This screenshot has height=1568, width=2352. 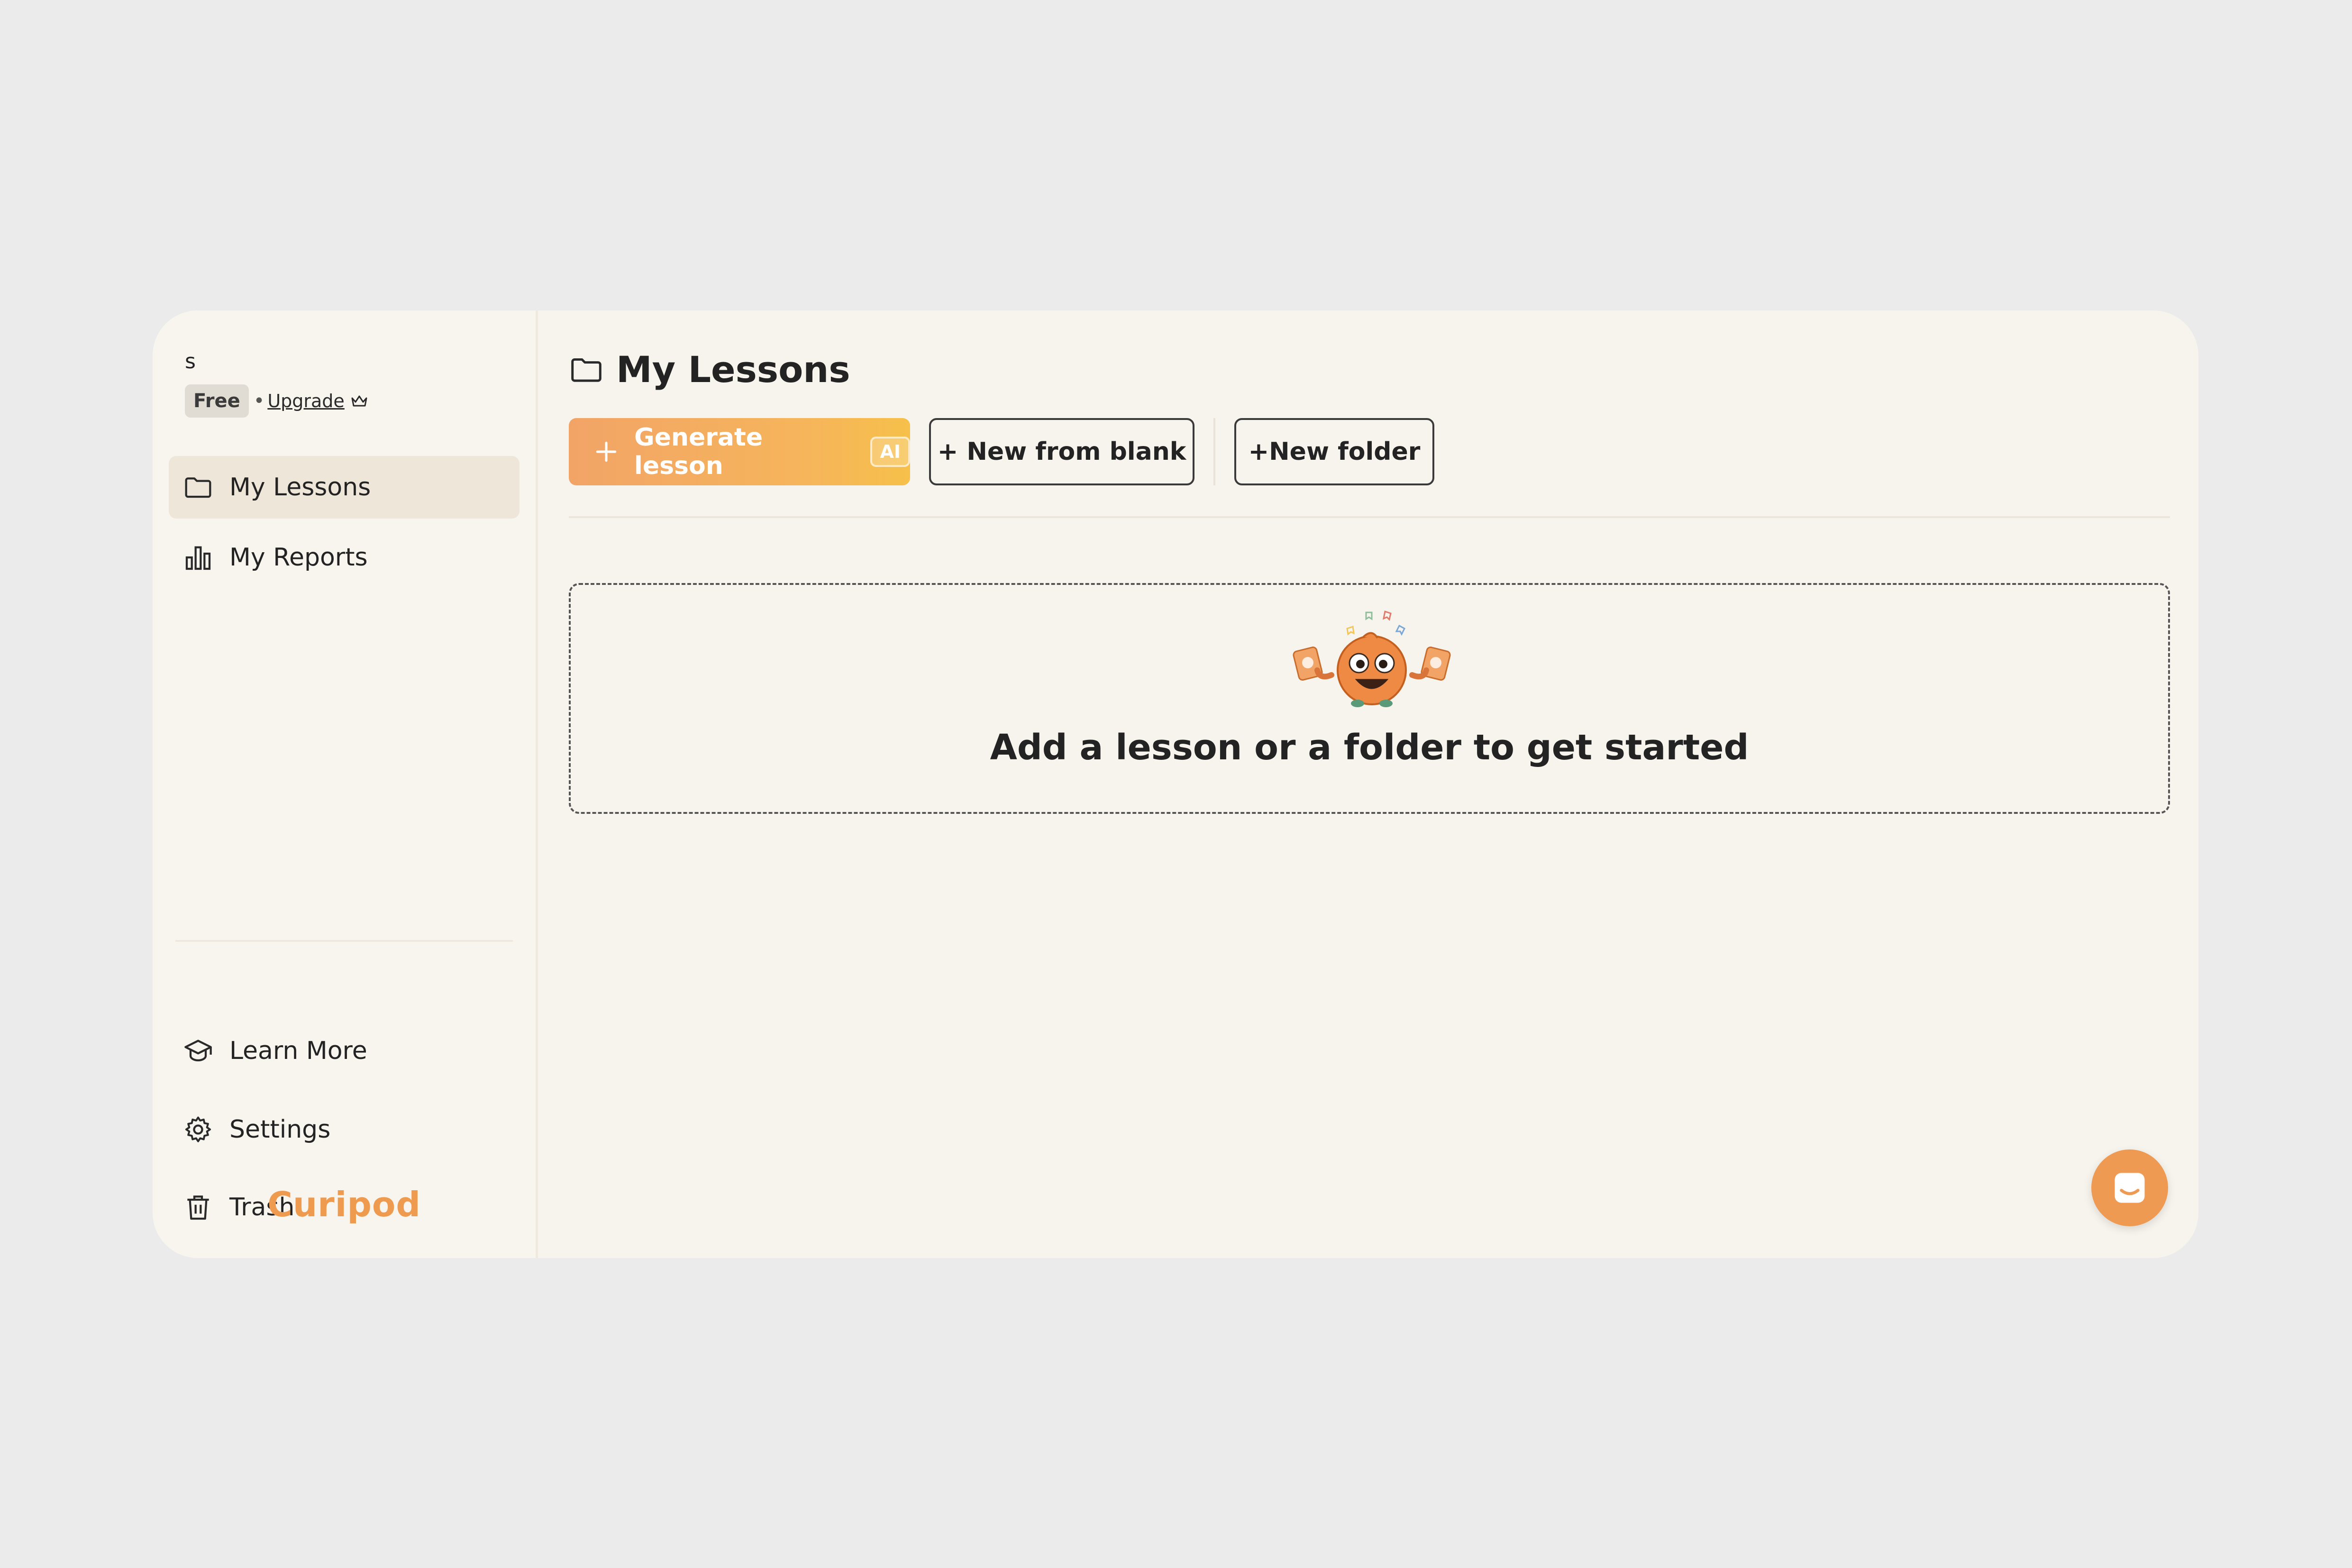 What do you see at coordinates (733, 369) in the screenshot?
I see `page-title: My Lessons` at bounding box center [733, 369].